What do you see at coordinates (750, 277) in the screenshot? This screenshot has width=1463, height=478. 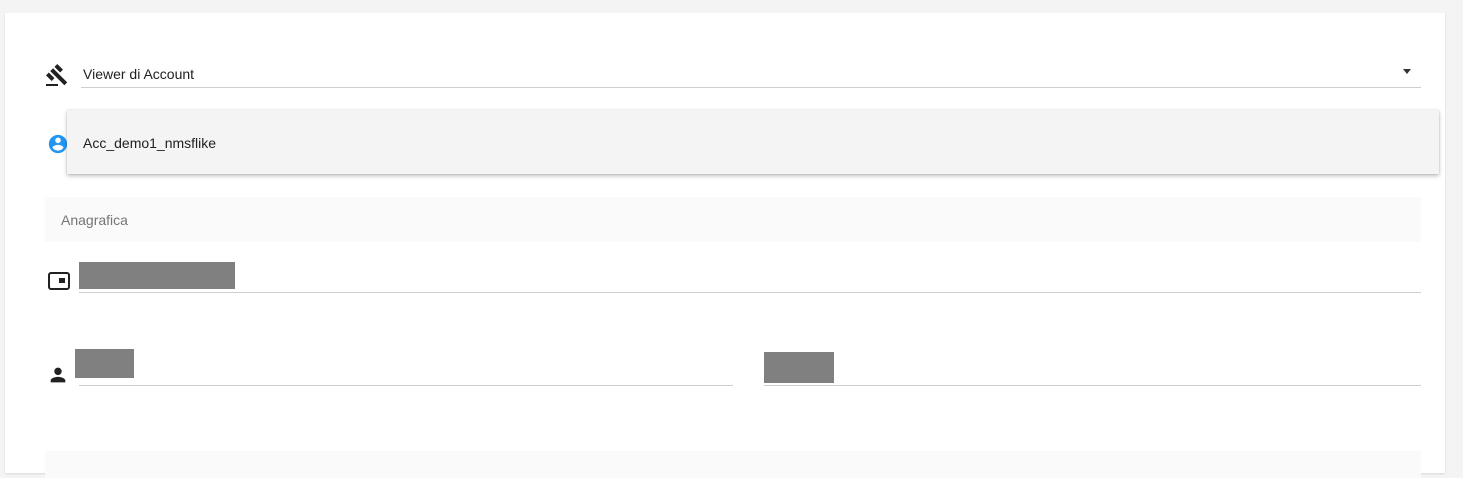 I see `name-field` at bounding box center [750, 277].